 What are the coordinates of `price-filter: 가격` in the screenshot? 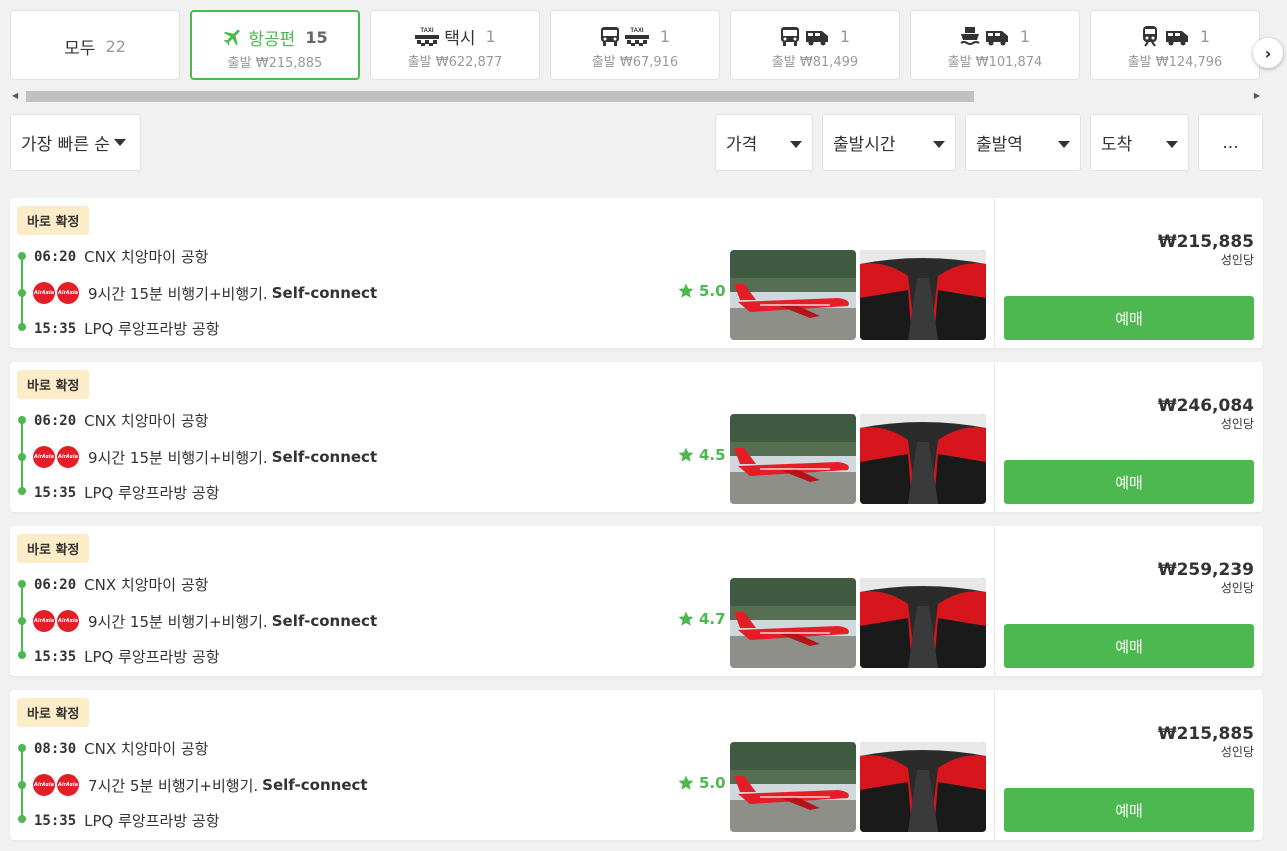 It's located at (764, 142).